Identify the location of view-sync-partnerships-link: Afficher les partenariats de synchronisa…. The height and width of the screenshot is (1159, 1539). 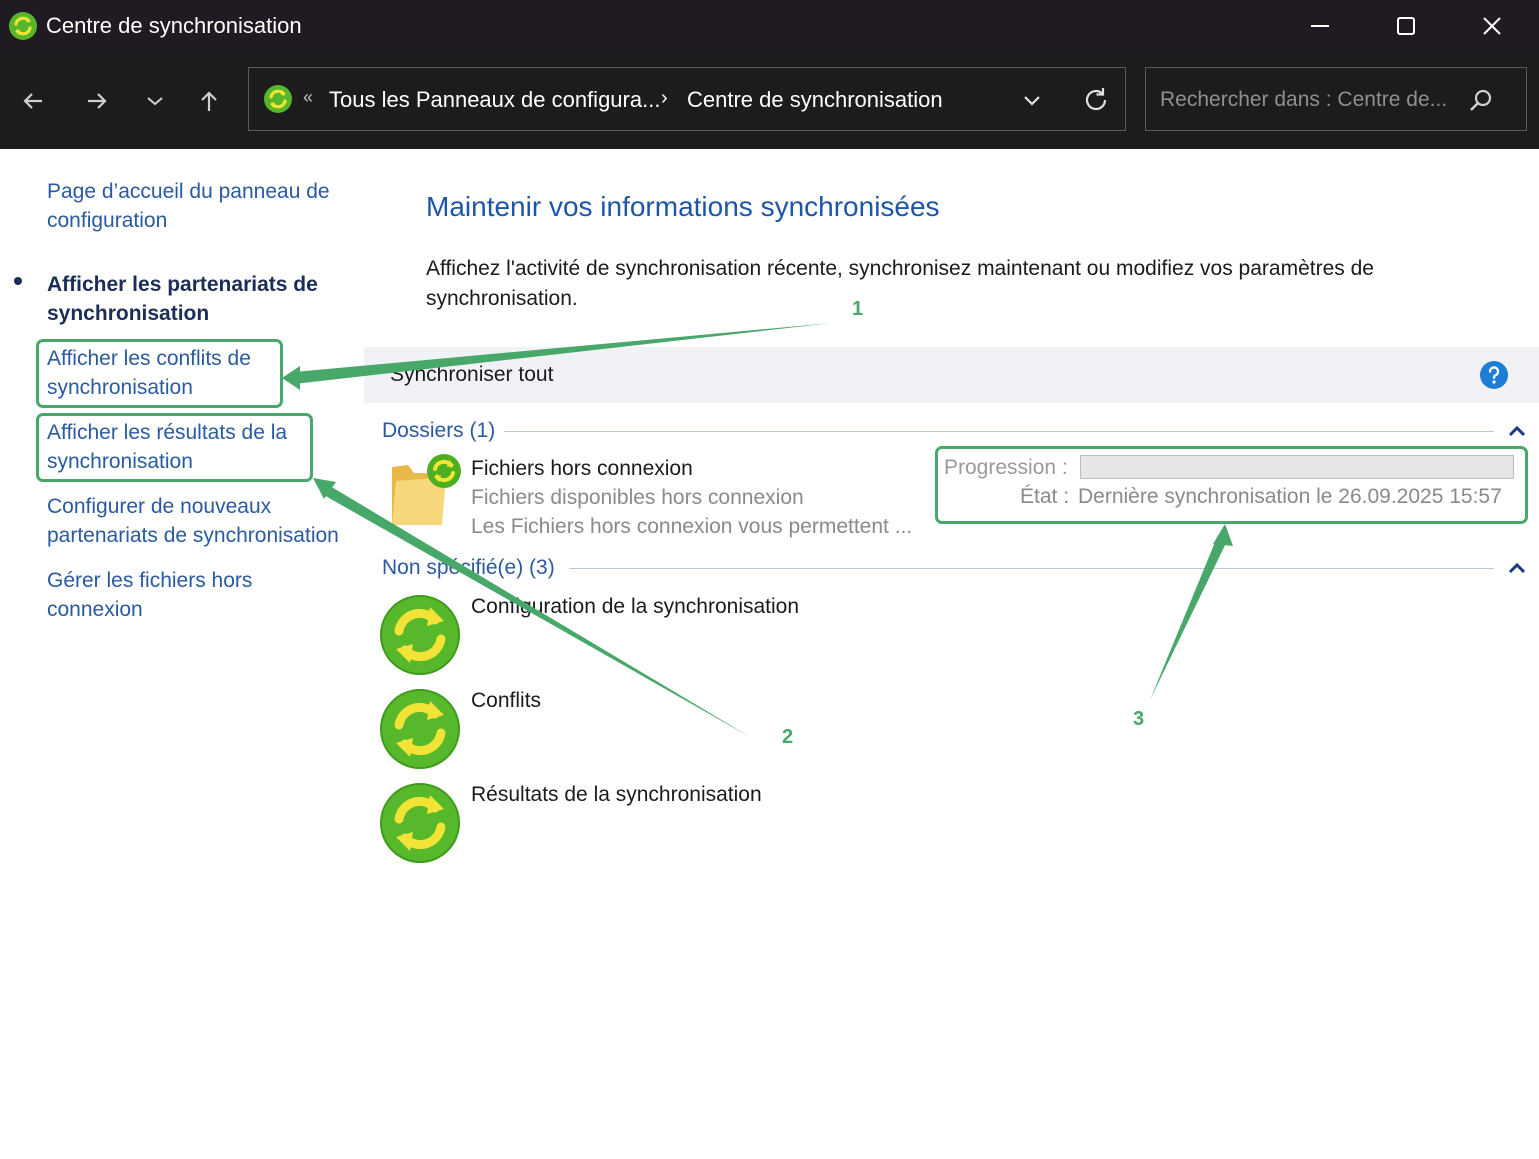
(202, 299).